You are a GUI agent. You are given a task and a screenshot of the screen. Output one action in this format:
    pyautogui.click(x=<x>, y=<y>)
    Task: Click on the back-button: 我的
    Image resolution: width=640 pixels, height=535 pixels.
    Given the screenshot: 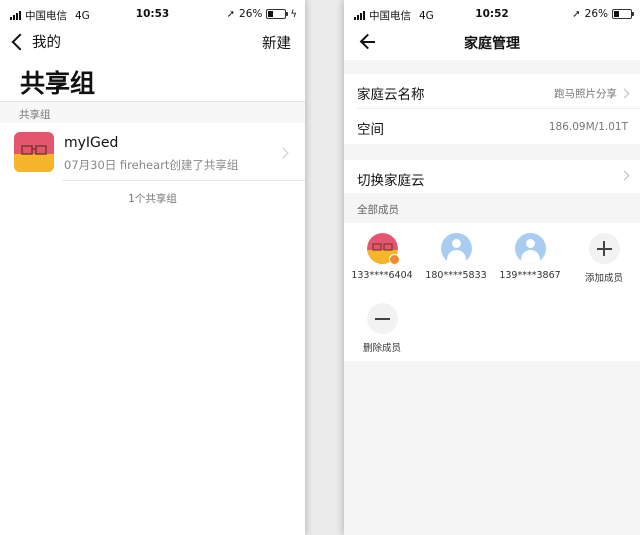 What is the action you would take?
    pyautogui.click(x=35, y=41)
    